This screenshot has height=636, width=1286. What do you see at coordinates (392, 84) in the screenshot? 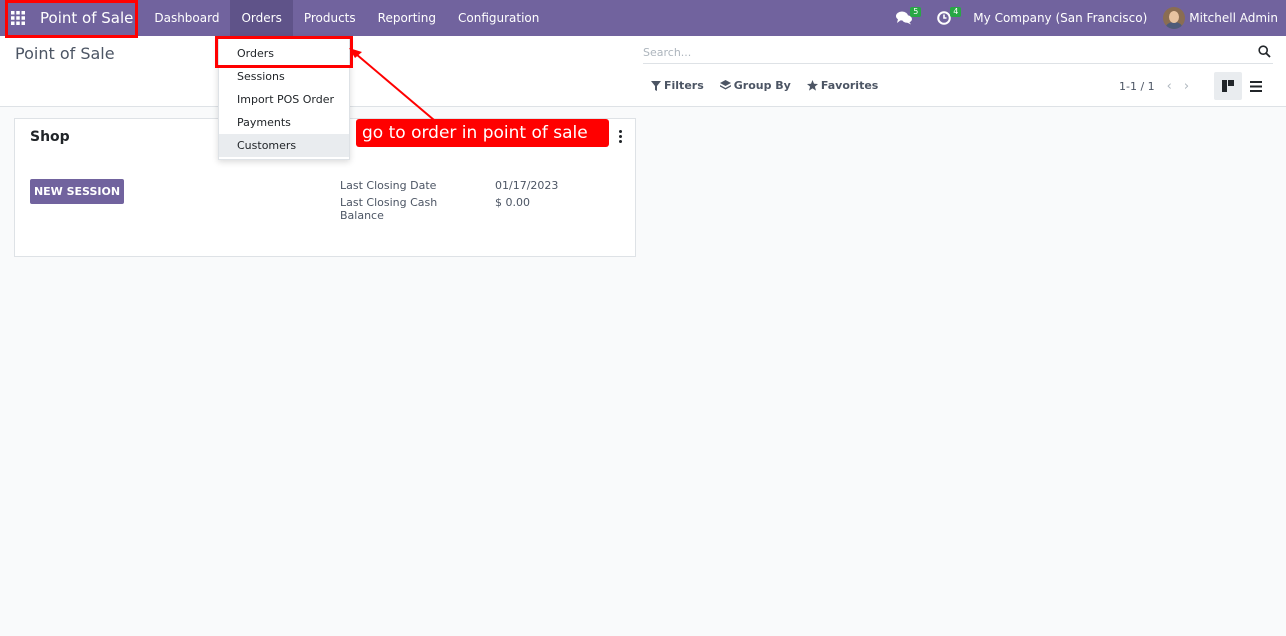
I see `annotation-arrow` at bounding box center [392, 84].